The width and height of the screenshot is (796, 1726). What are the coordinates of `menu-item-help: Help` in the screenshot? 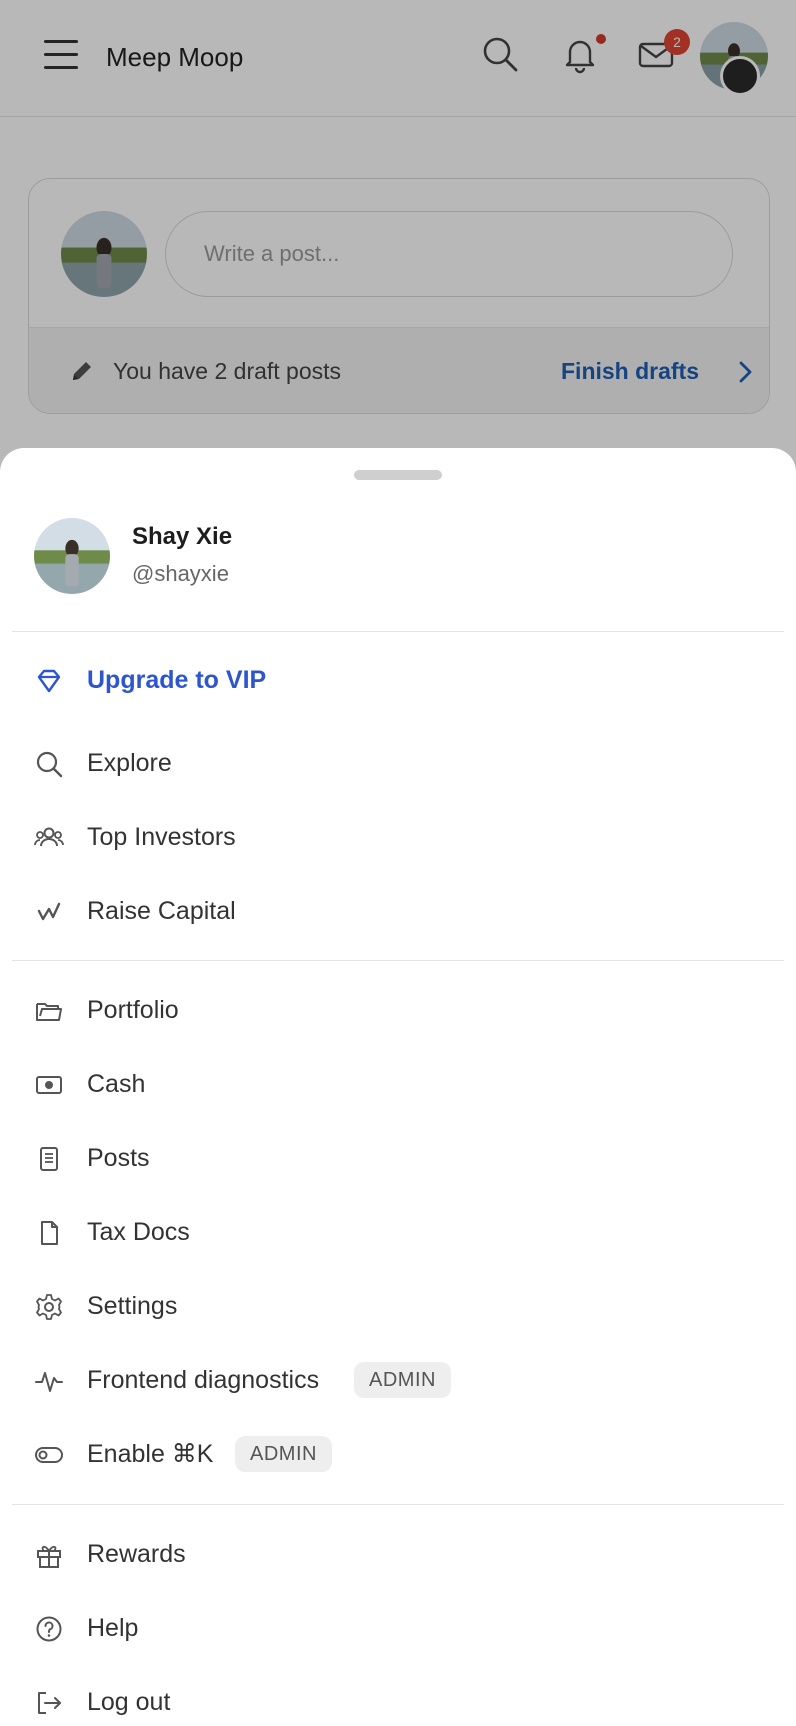 It's located at (398, 1628).